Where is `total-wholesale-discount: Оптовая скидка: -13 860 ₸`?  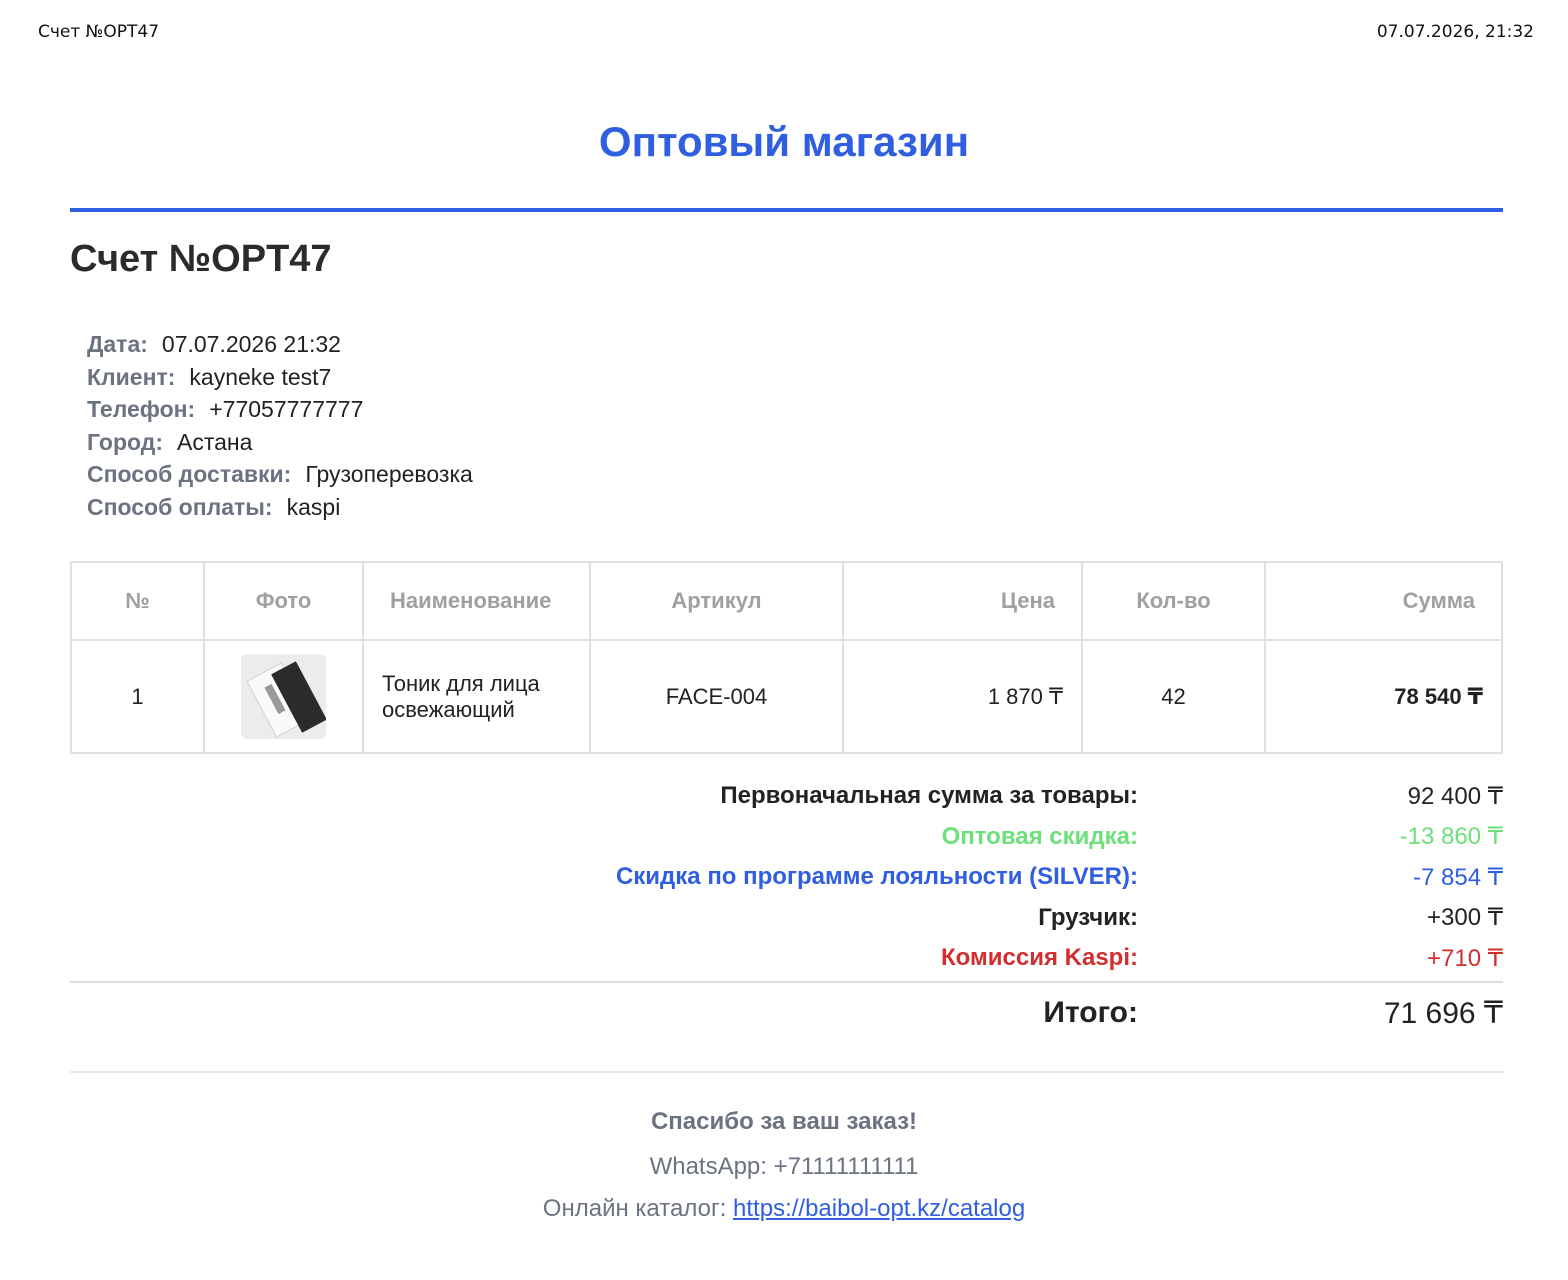 total-wholesale-discount: Оптовая скидка: -13 860 ₸ is located at coordinates (786, 837).